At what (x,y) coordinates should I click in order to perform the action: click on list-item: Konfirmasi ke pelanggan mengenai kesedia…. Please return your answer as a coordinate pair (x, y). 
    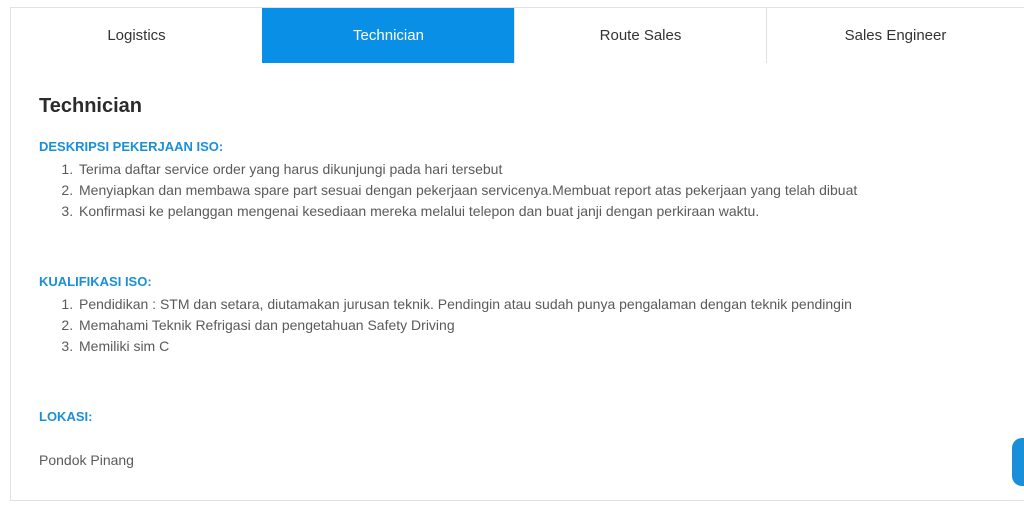
    Looking at the image, I should click on (542, 211).